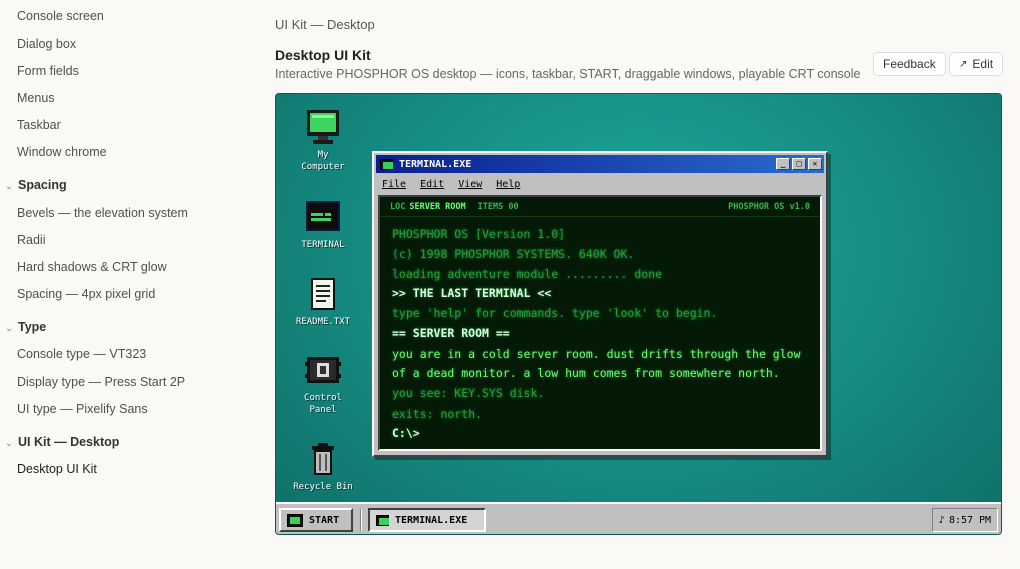 This screenshot has height=569, width=1020. I want to click on sidebar-item-console-type: Console type — VT323, so click(81, 354).